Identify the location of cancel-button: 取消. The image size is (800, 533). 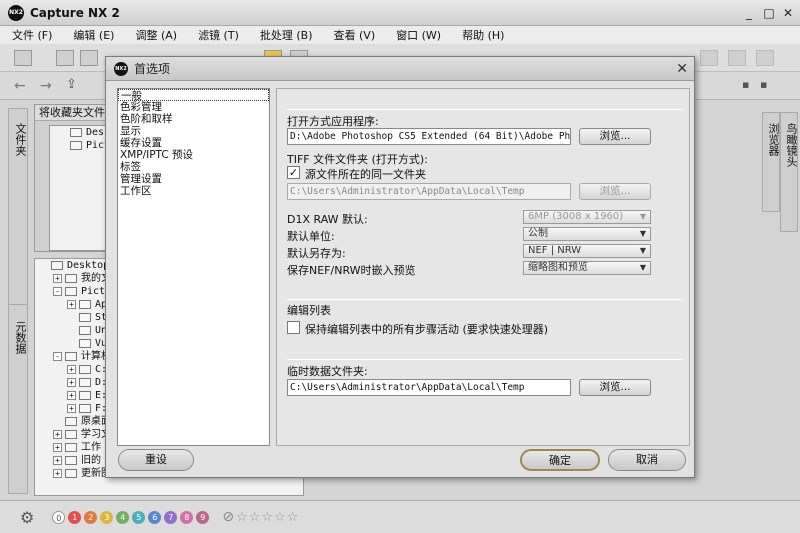
(647, 460).